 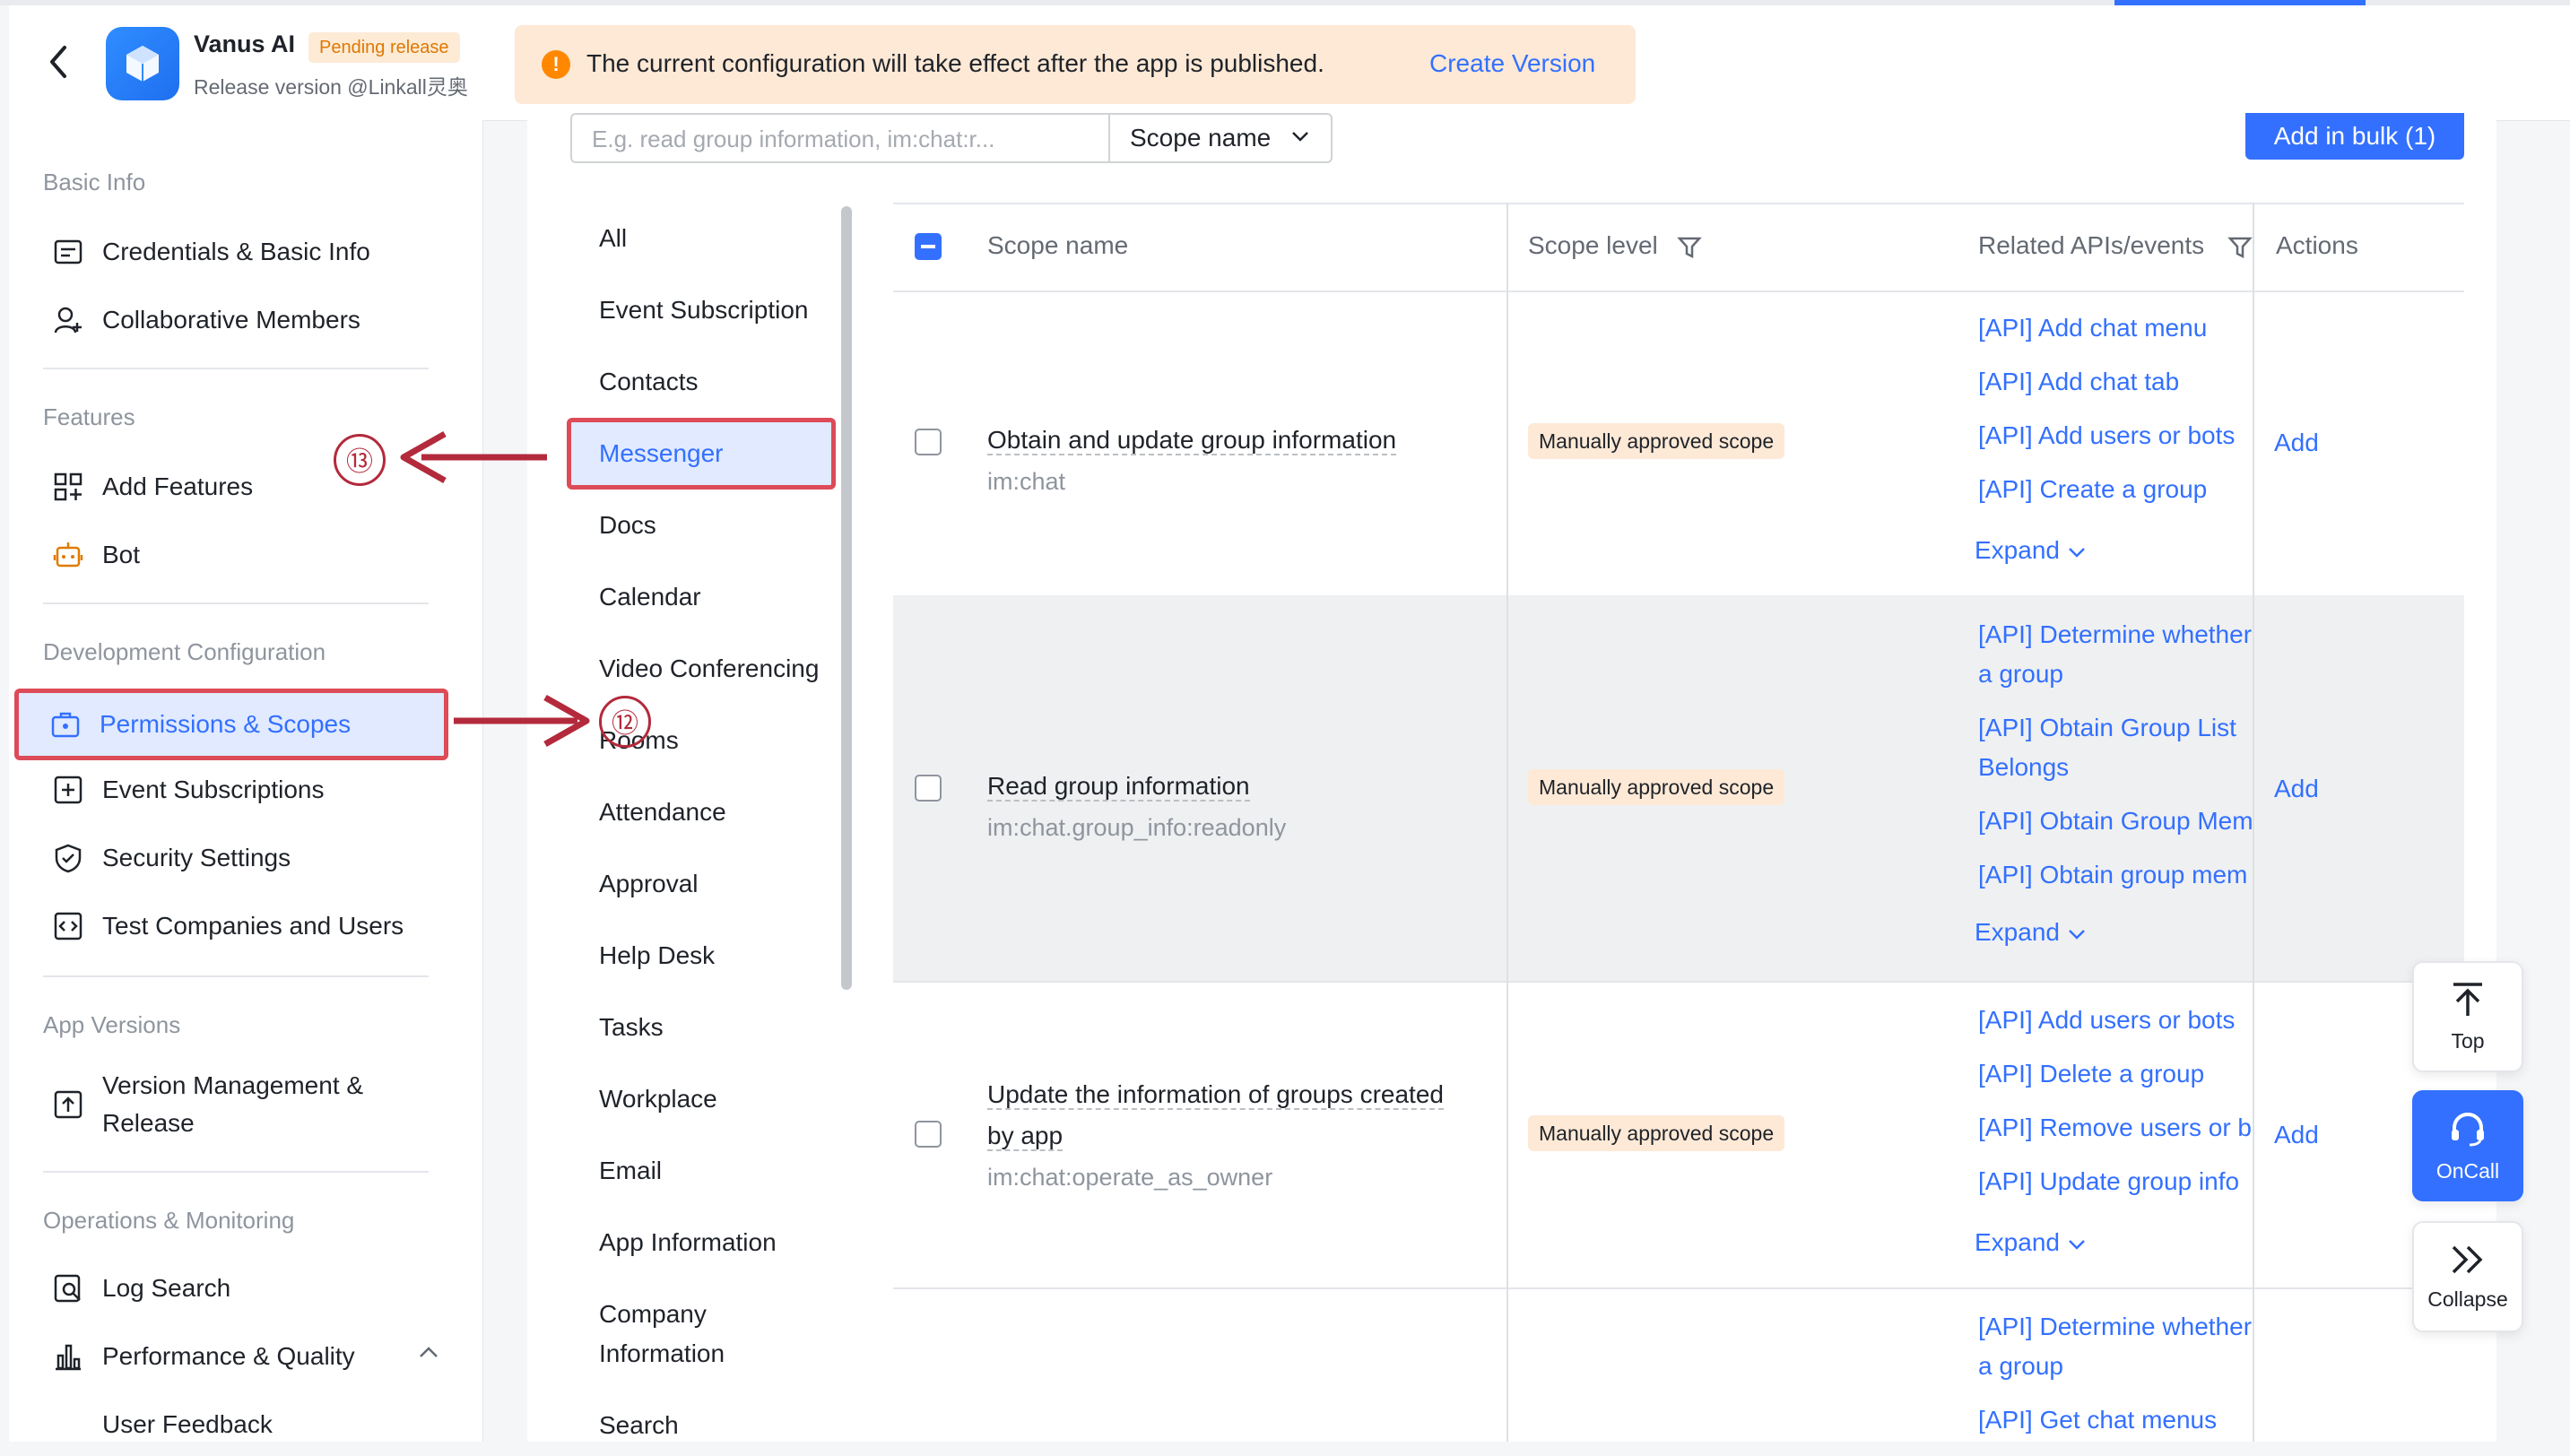 I want to click on category-workplace: Workplace, so click(x=658, y=1099).